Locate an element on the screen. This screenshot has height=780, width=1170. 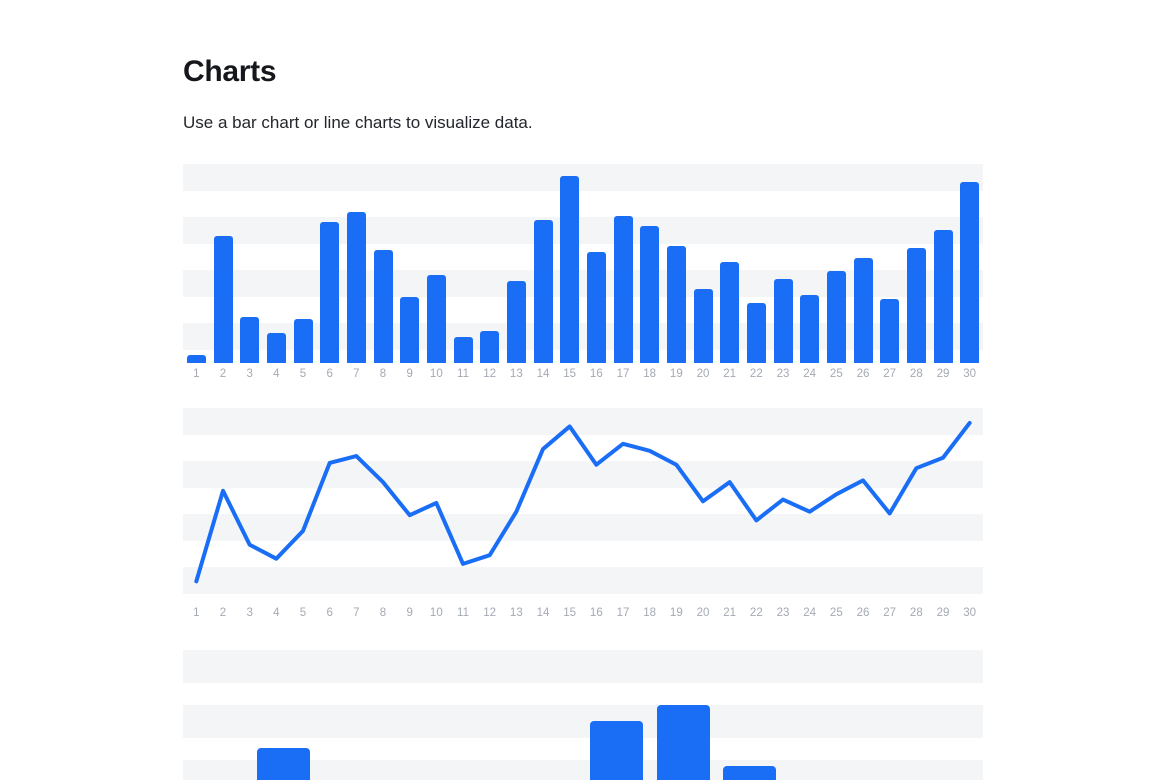
bar-chart-secondary-bars is located at coordinates (583, 714).